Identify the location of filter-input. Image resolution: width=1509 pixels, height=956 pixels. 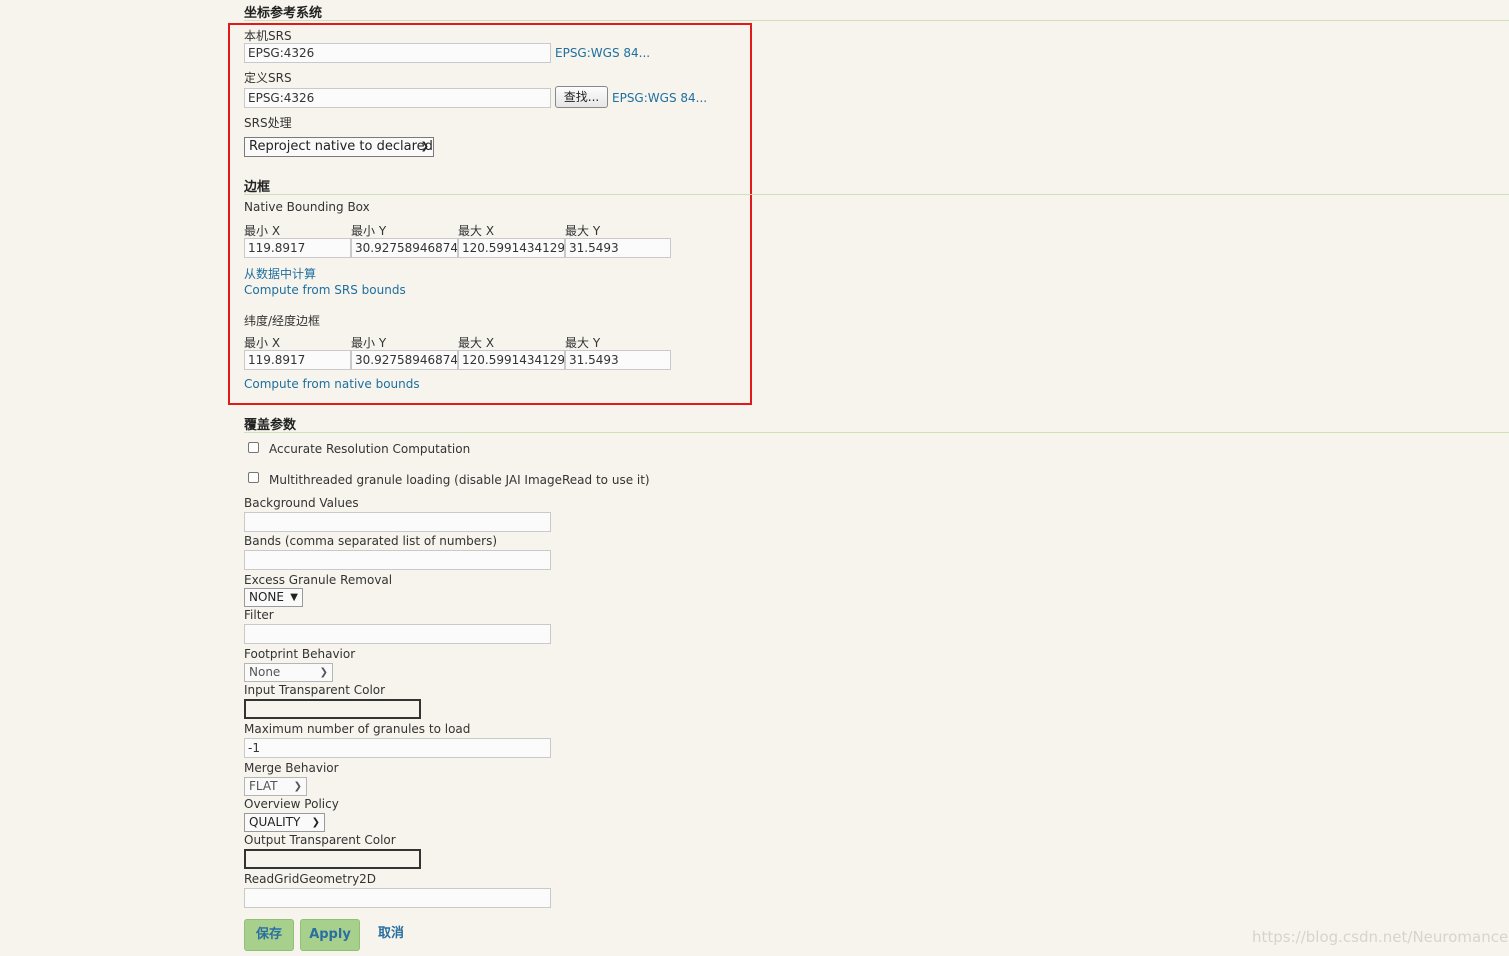
(397, 634).